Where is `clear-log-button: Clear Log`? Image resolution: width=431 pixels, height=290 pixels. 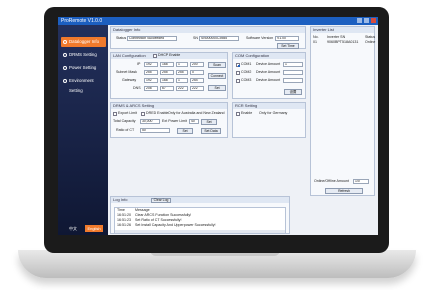
clear-log-button: Clear Log is located at coordinates (161, 200).